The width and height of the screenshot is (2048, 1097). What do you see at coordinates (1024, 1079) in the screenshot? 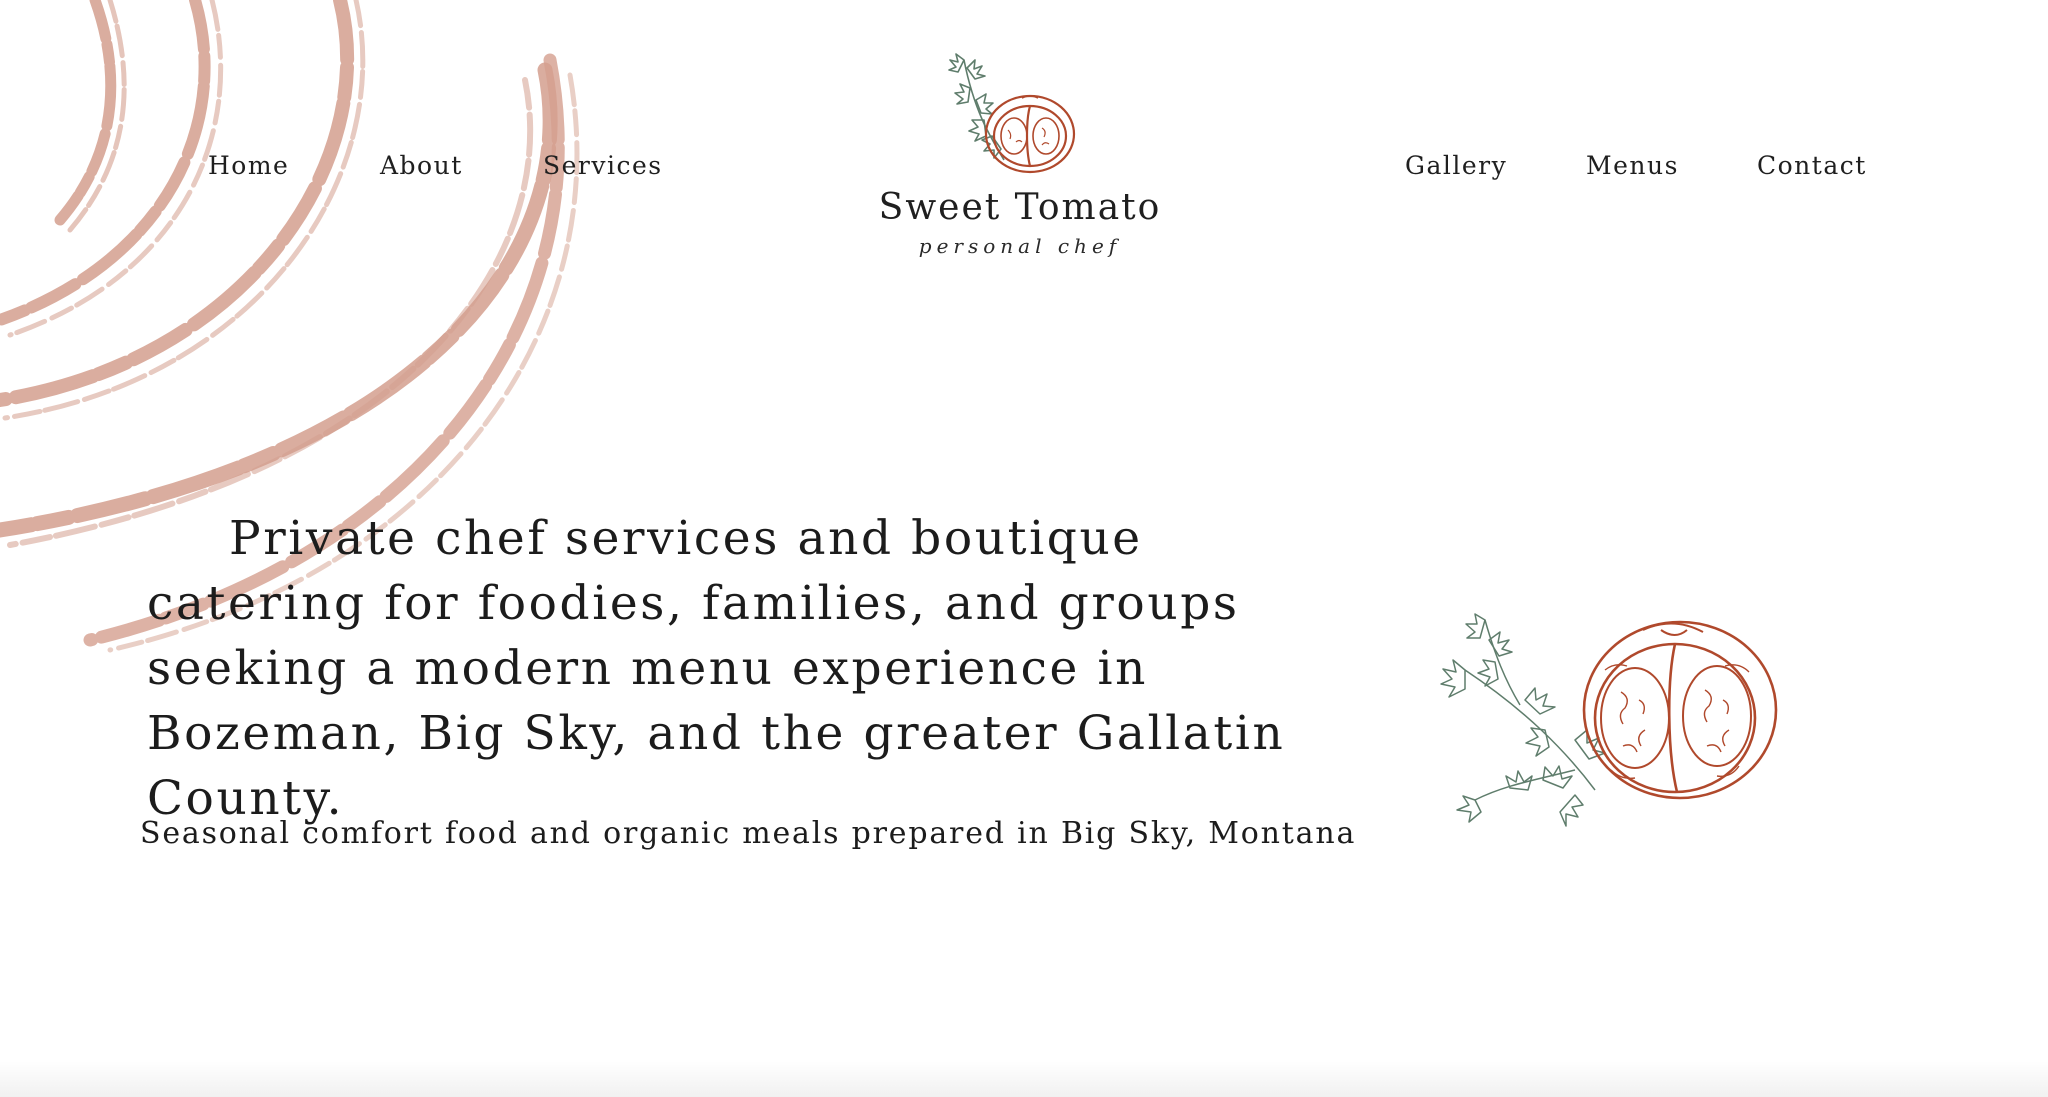
I see `bottom-shadow` at bounding box center [1024, 1079].